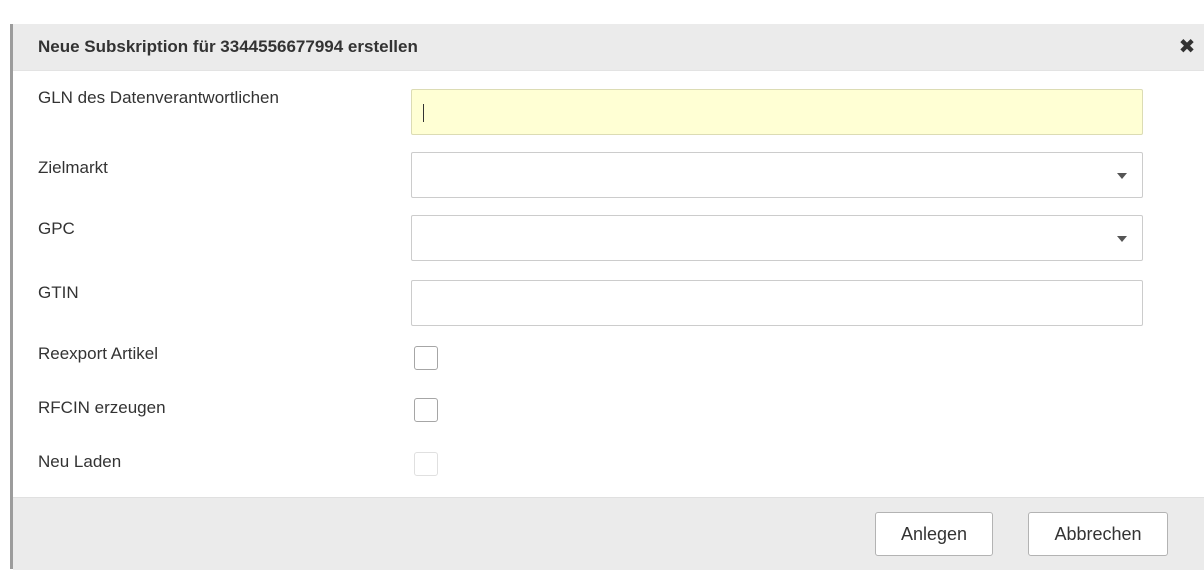 This screenshot has width=1204, height=570. I want to click on gpc-select, so click(777, 238).